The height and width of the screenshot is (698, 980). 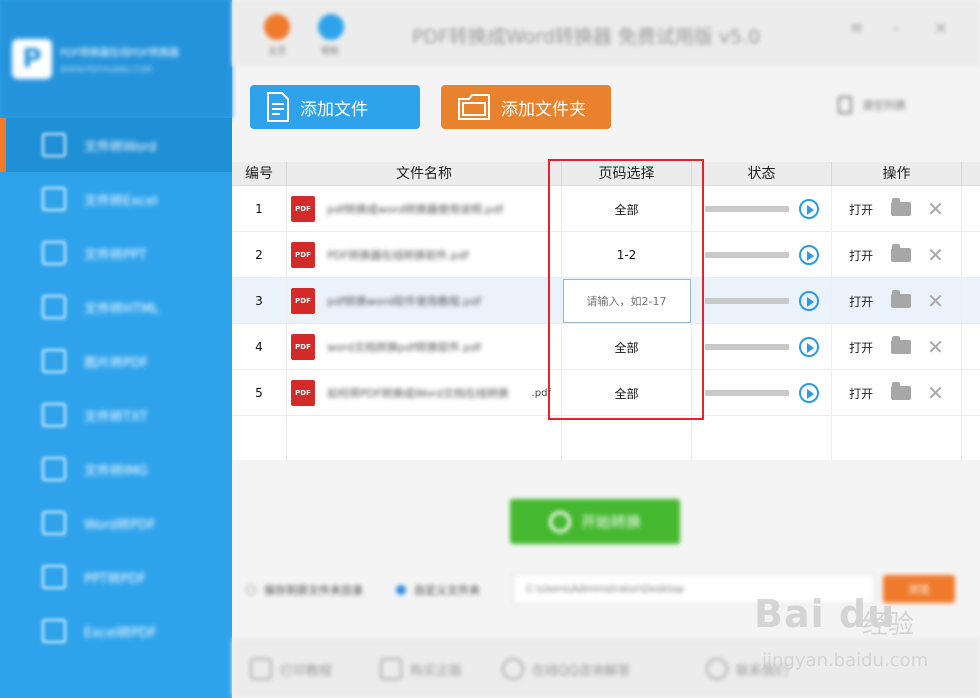 I want to click on home-button-label: 主页, so click(x=277, y=50).